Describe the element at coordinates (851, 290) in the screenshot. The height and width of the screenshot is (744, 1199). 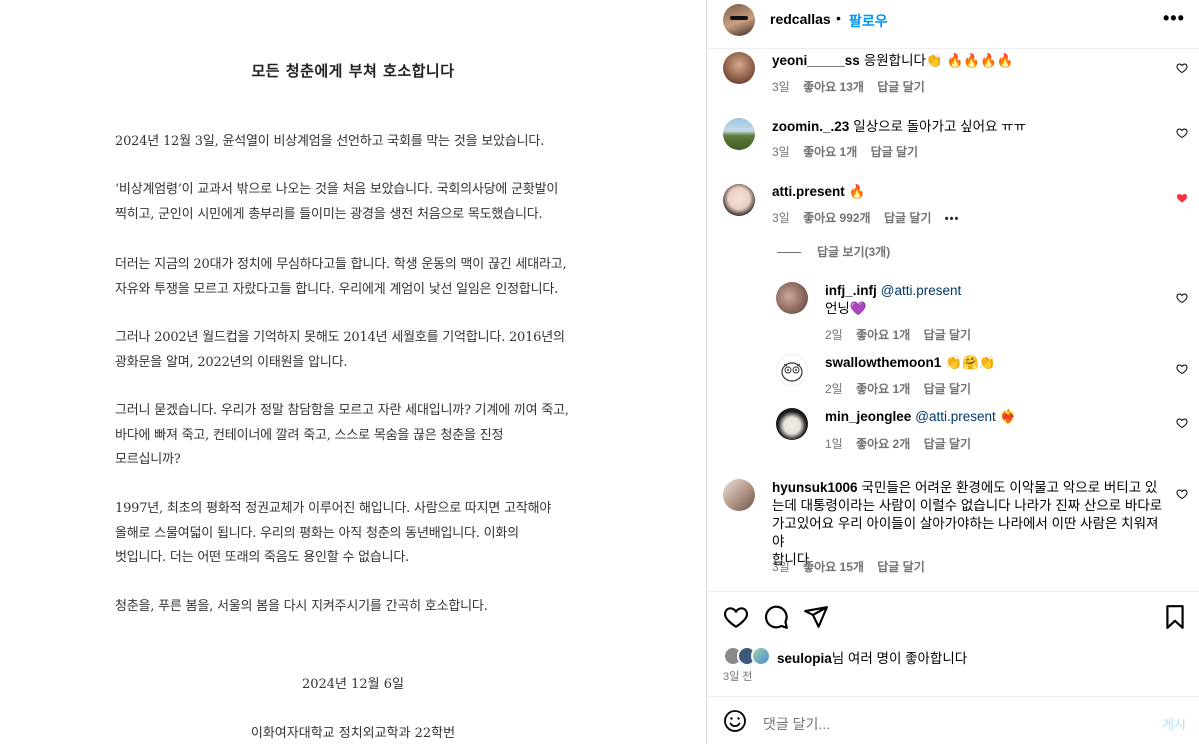
I see `replier-username: infj_.infj` at that location.